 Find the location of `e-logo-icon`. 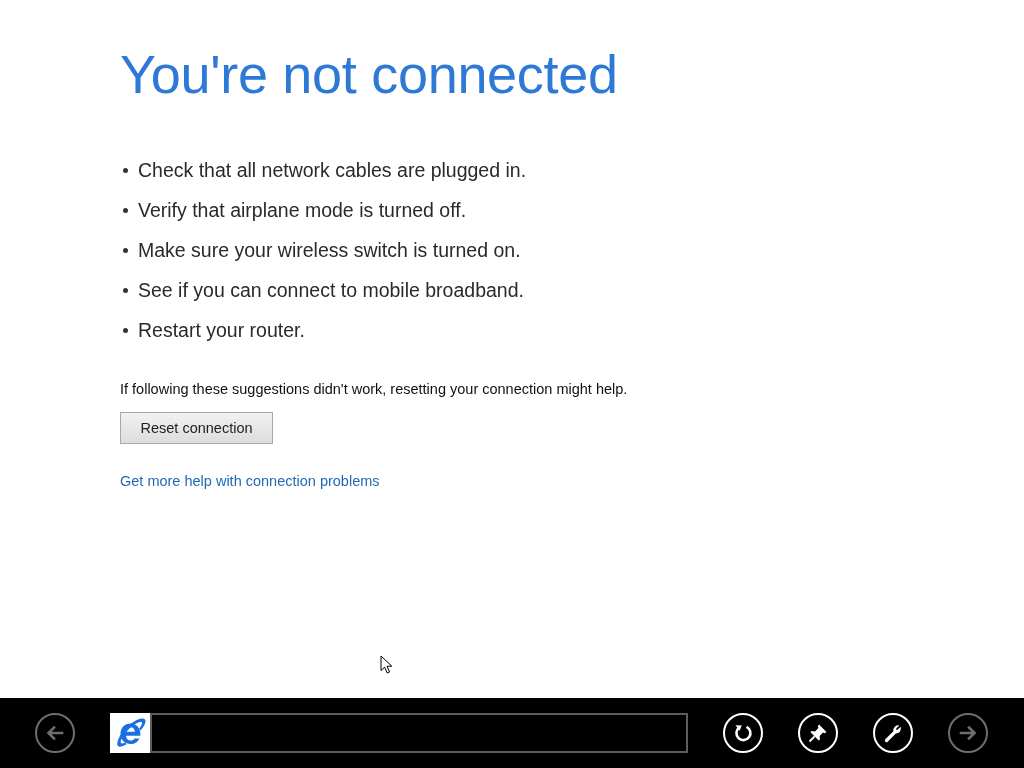

e-logo-icon is located at coordinates (130, 733).